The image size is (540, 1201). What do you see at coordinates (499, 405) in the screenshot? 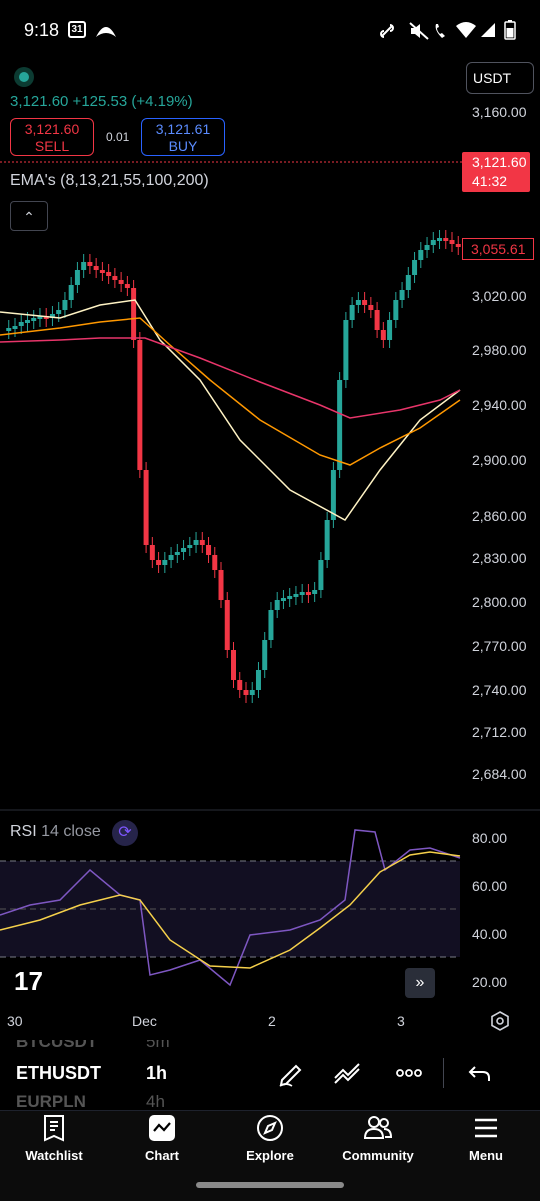
I see `price-tick-label: 2,940.00` at bounding box center [499, 405].